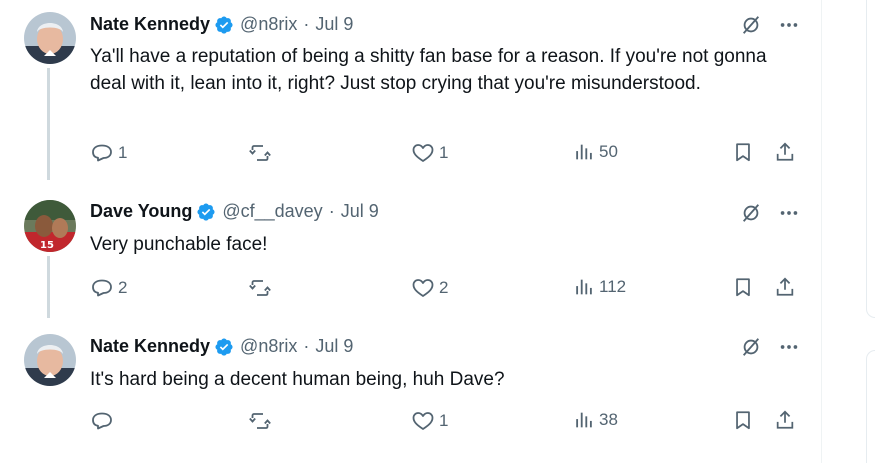  What do you see at coordinates (450, 423) in the screenshot?
I see `action-bar: 1 38` at bounding box center [450, 423].